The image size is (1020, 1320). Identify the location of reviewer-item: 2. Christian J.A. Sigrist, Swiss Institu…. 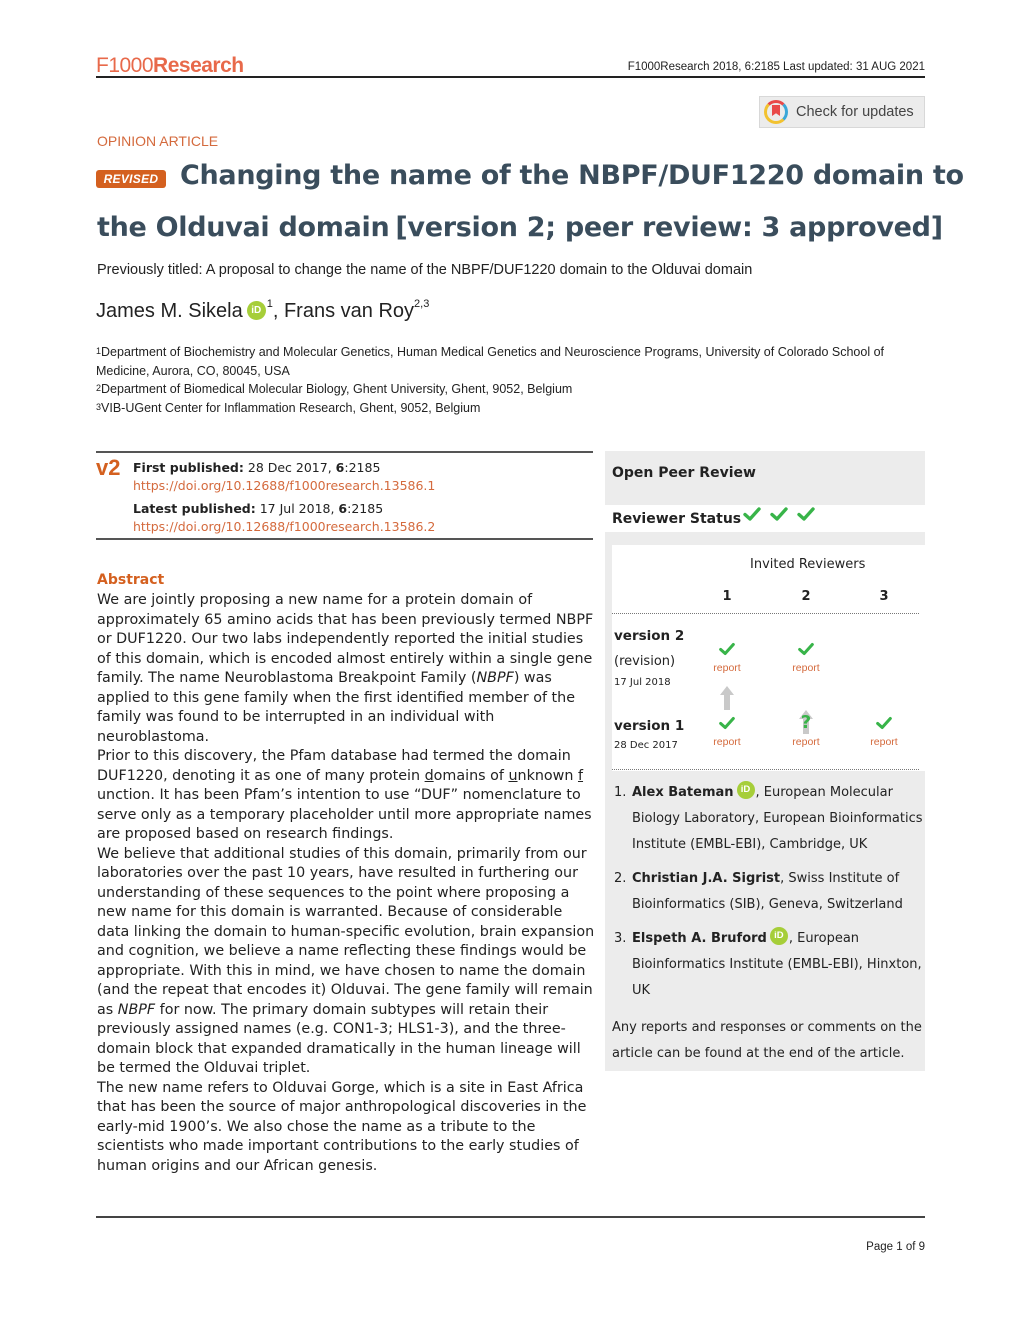
(769, 892).